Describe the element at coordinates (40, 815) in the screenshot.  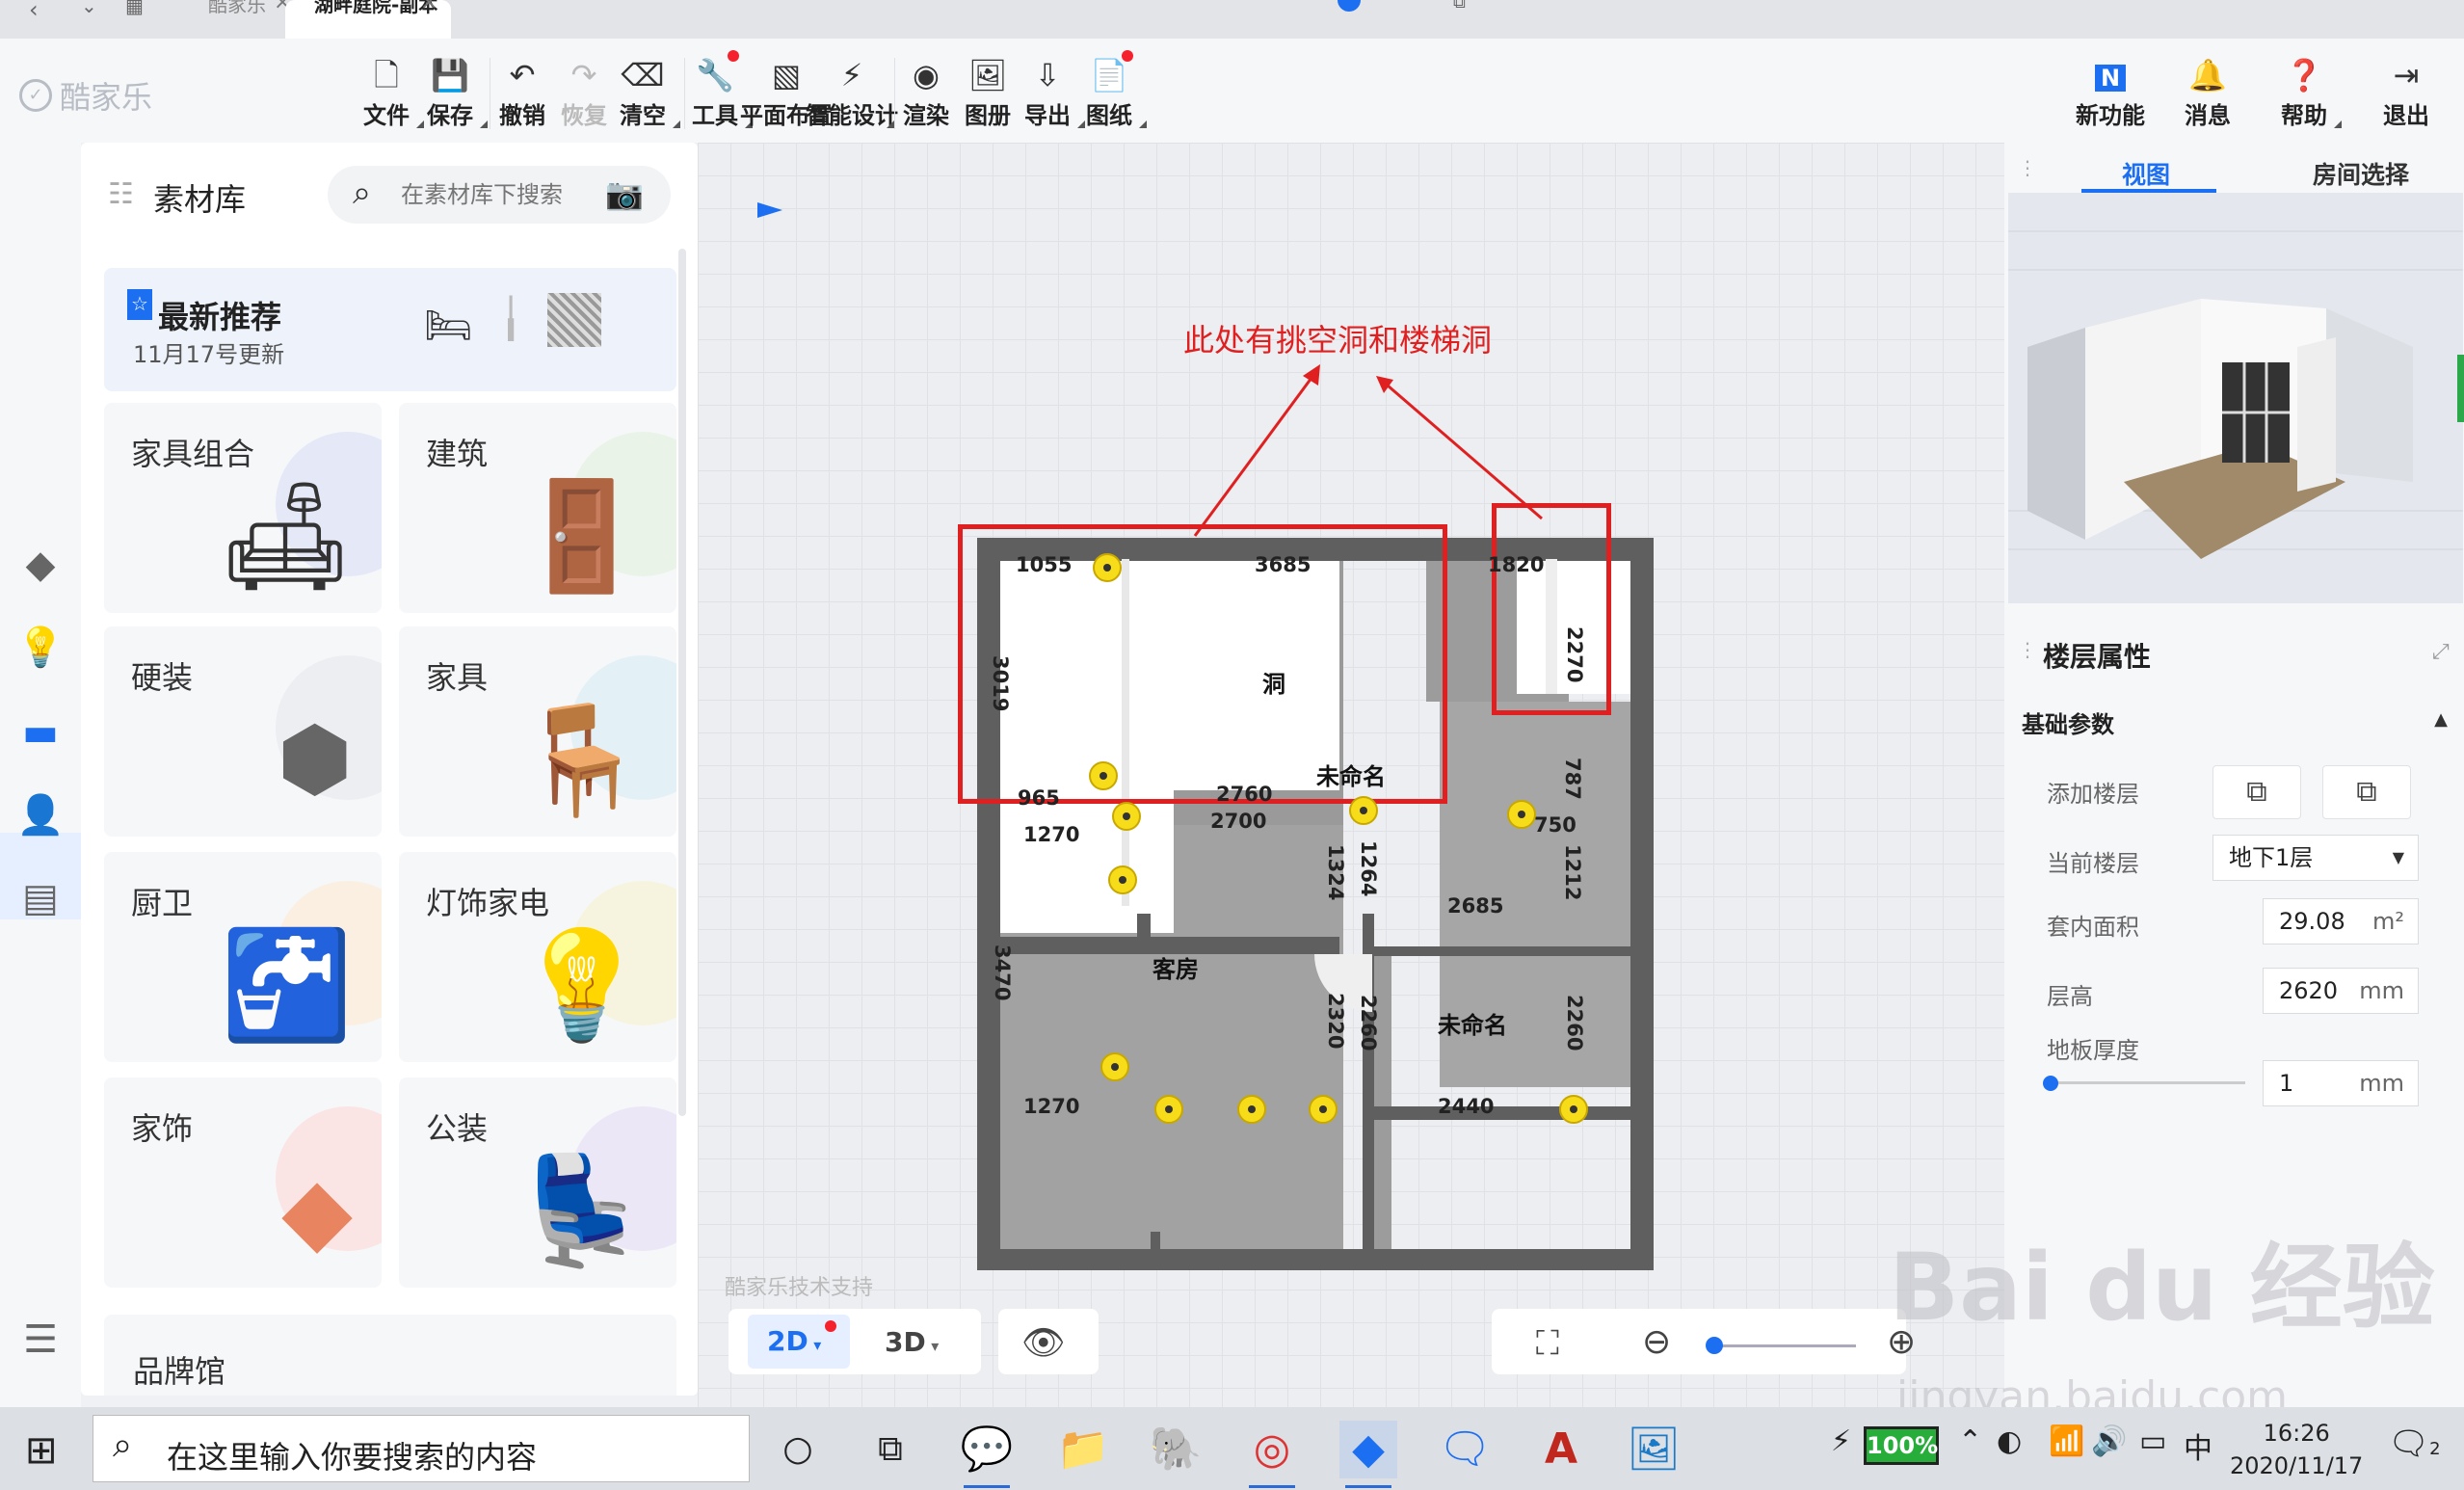
I see `user-icon: 👤` at that location.